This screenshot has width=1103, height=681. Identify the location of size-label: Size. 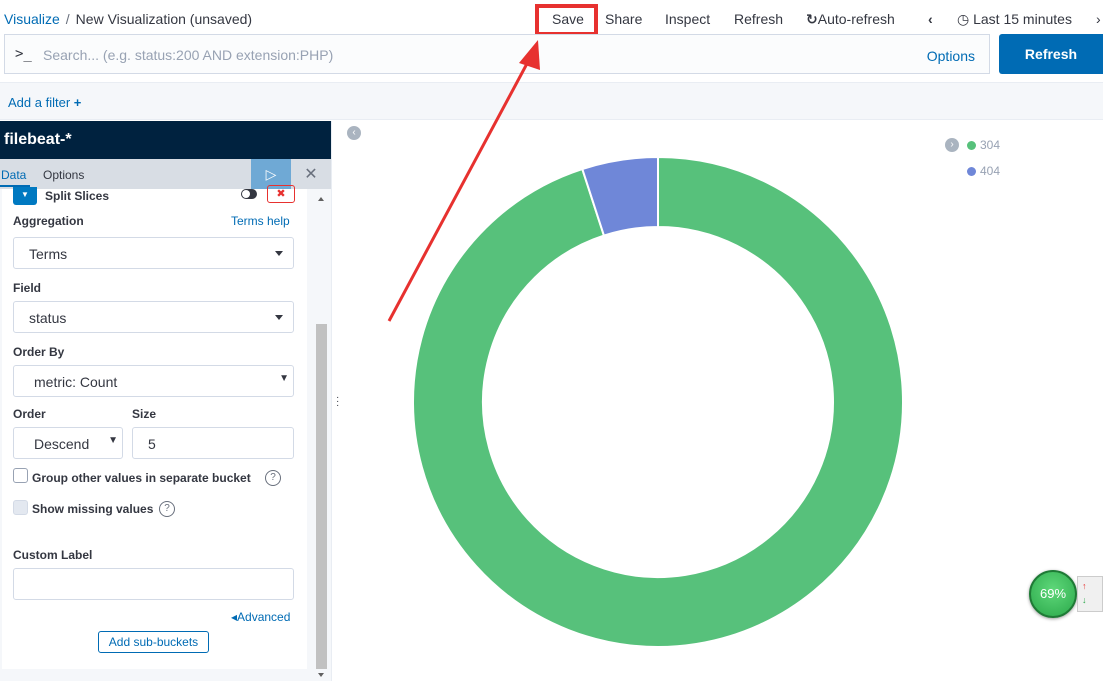
(144, 414).